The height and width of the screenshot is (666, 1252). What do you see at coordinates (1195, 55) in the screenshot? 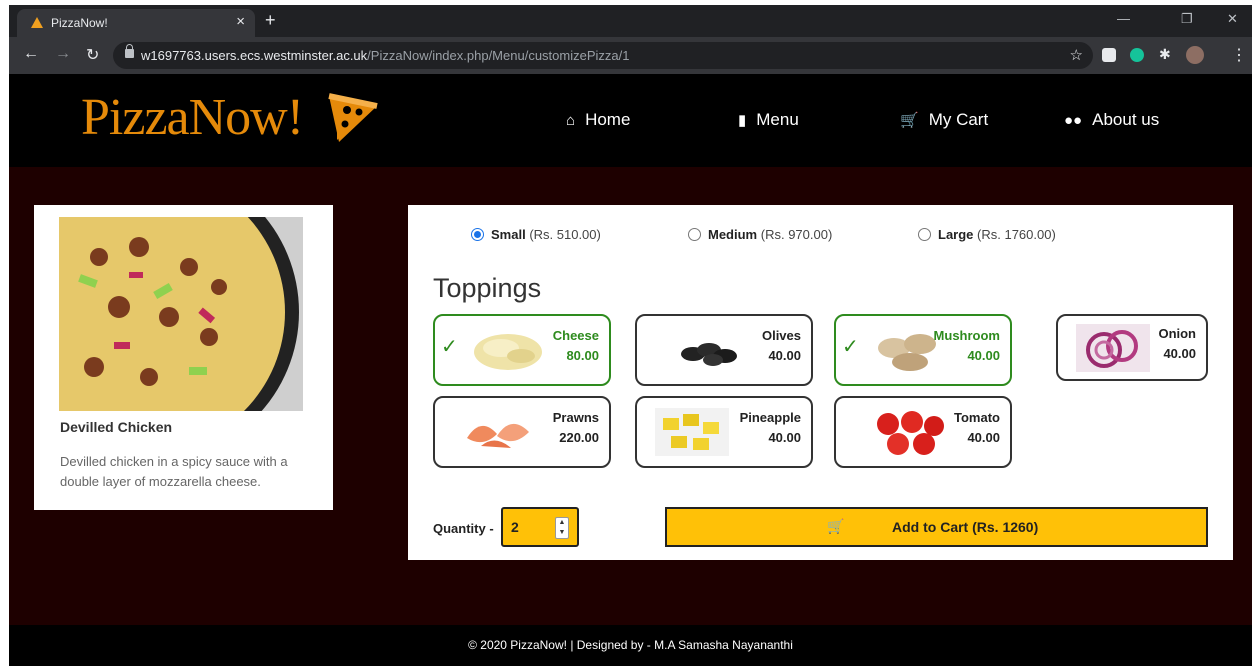
I see `profile-avatar` at bounding box center [1195, 55].